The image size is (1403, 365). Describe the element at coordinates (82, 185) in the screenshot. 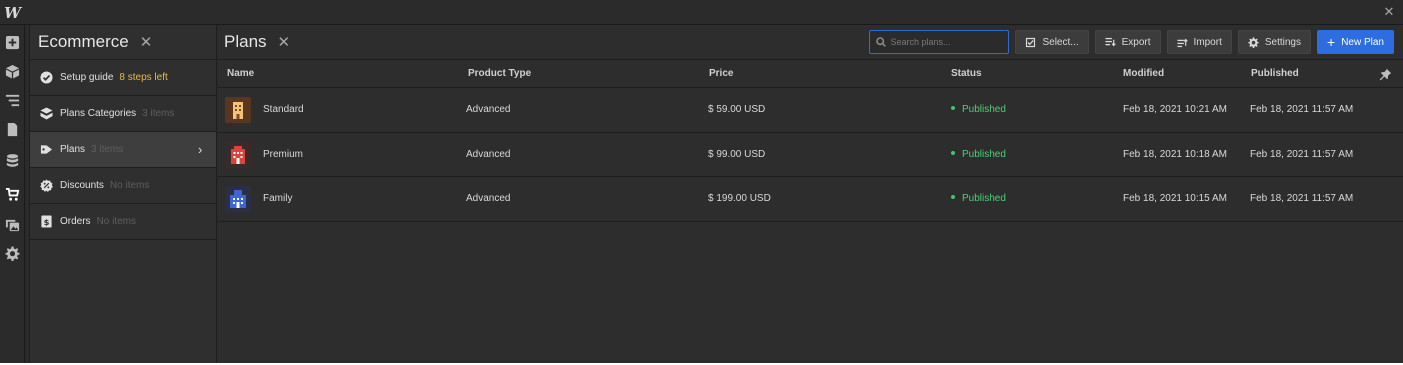

I see `sidebar-item-label: Discounts` at that location.